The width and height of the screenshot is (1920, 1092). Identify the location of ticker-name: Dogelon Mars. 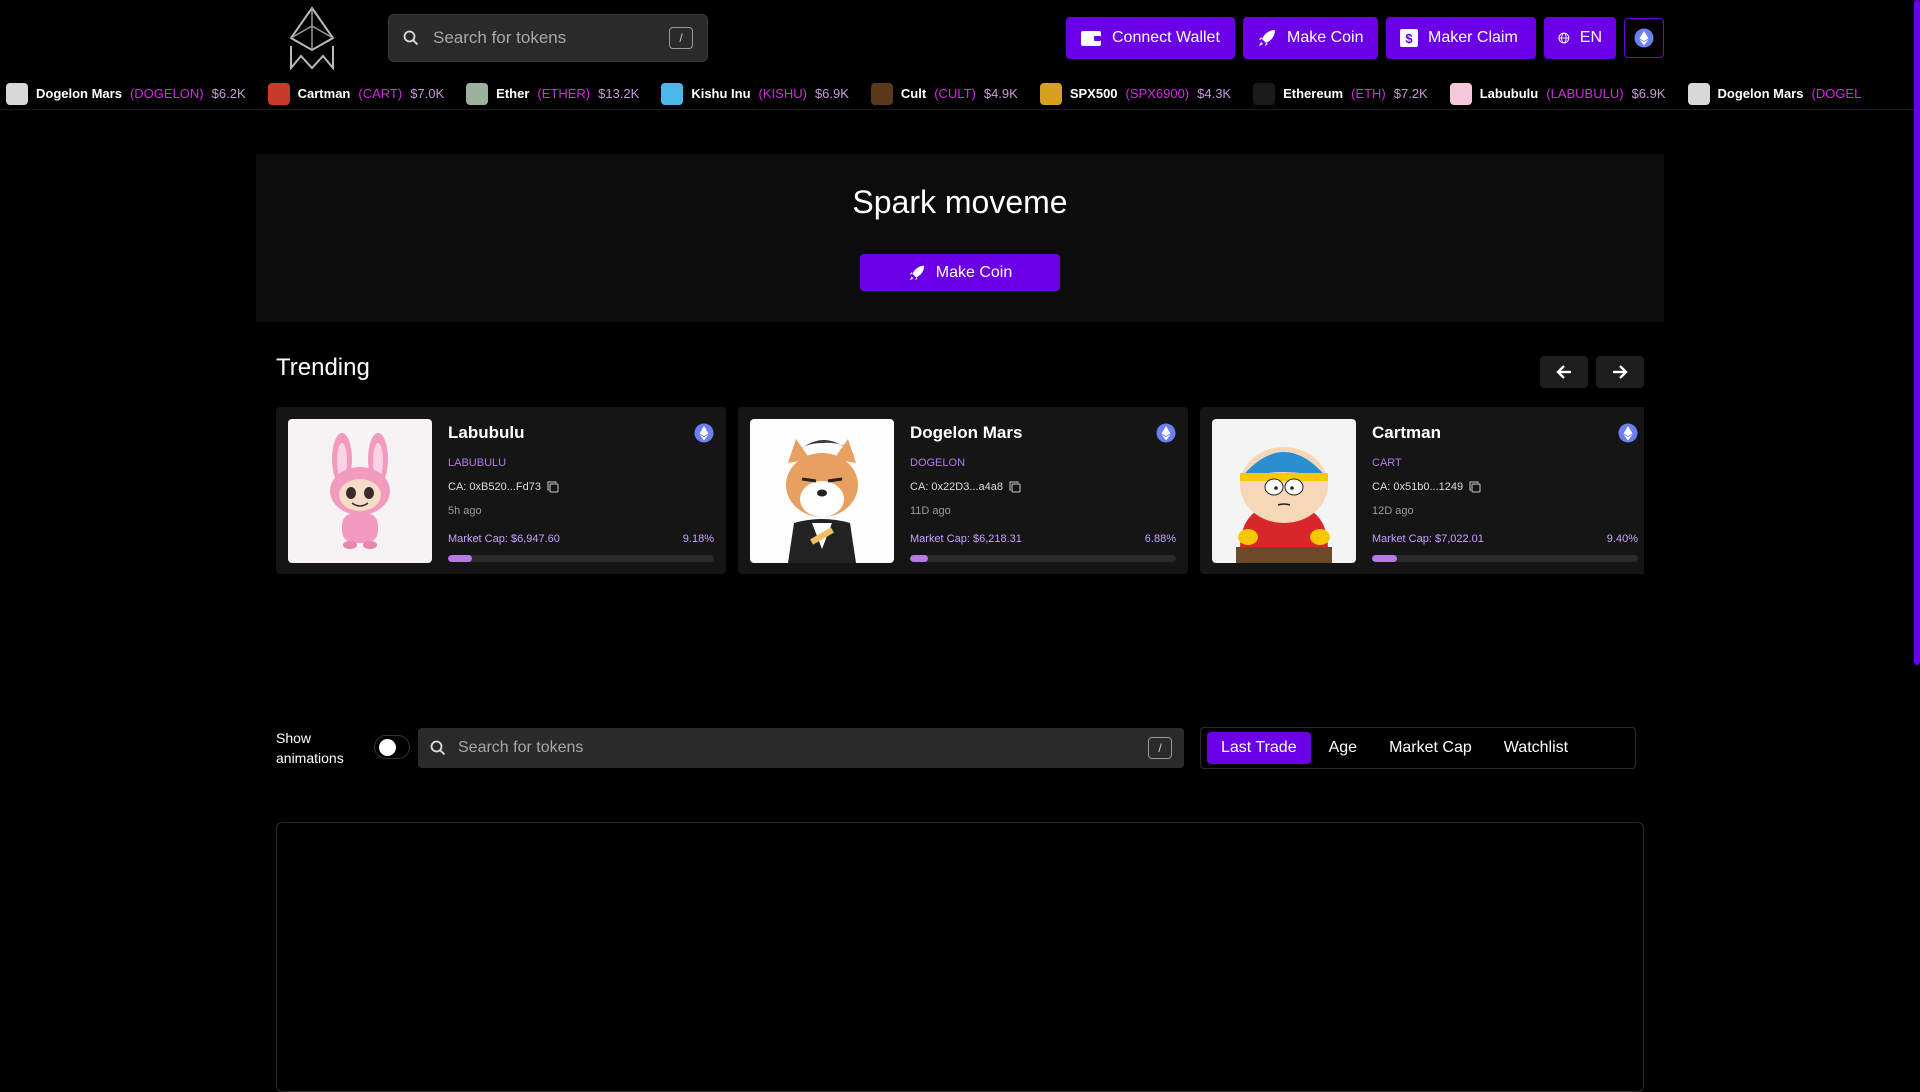
(1760, 93).